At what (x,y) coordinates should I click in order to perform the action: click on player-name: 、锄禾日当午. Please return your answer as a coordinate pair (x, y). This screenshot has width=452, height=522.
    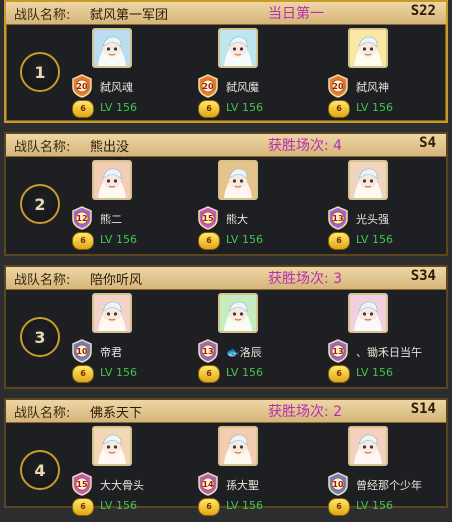
    Looking at the image, I should click on (389, 352).